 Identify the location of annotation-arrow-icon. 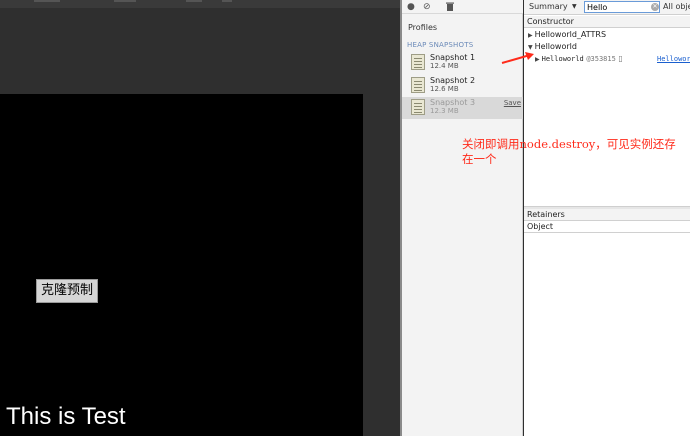
(517, 58).